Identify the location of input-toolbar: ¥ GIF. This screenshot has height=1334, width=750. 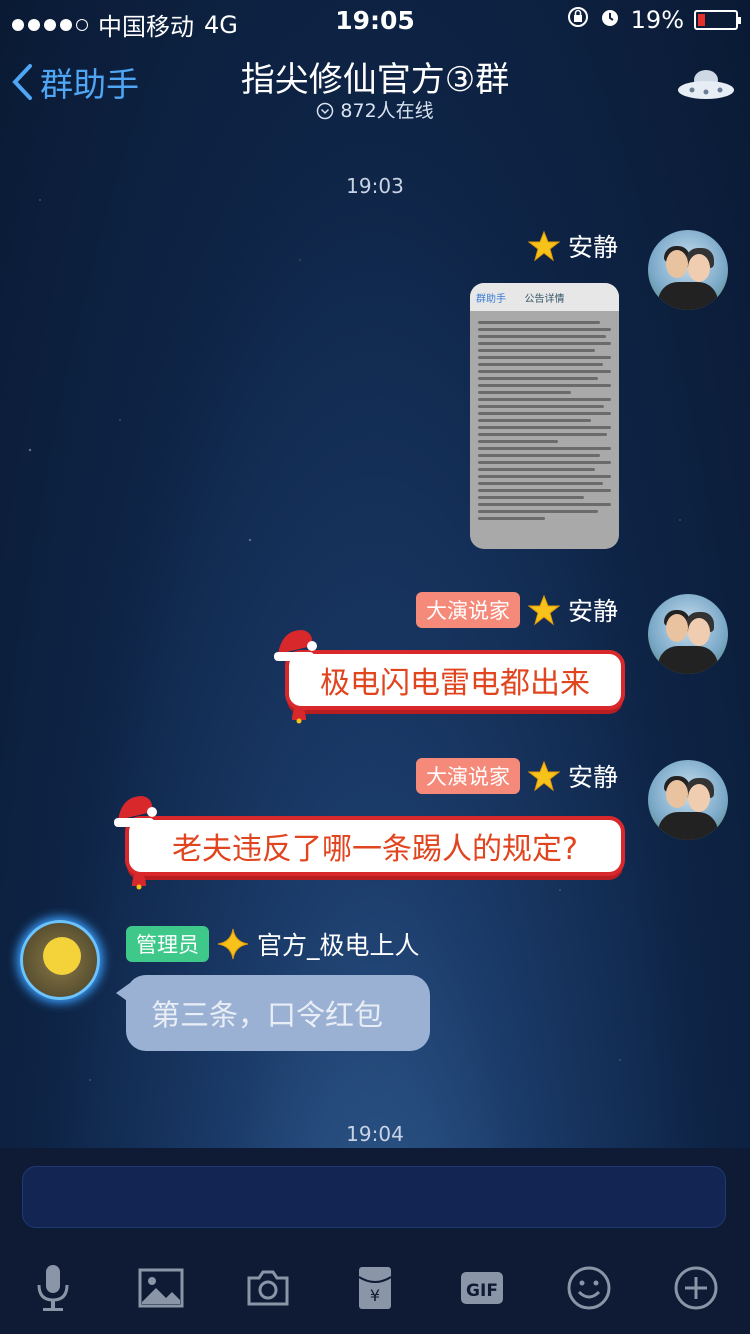
(375, 1288).